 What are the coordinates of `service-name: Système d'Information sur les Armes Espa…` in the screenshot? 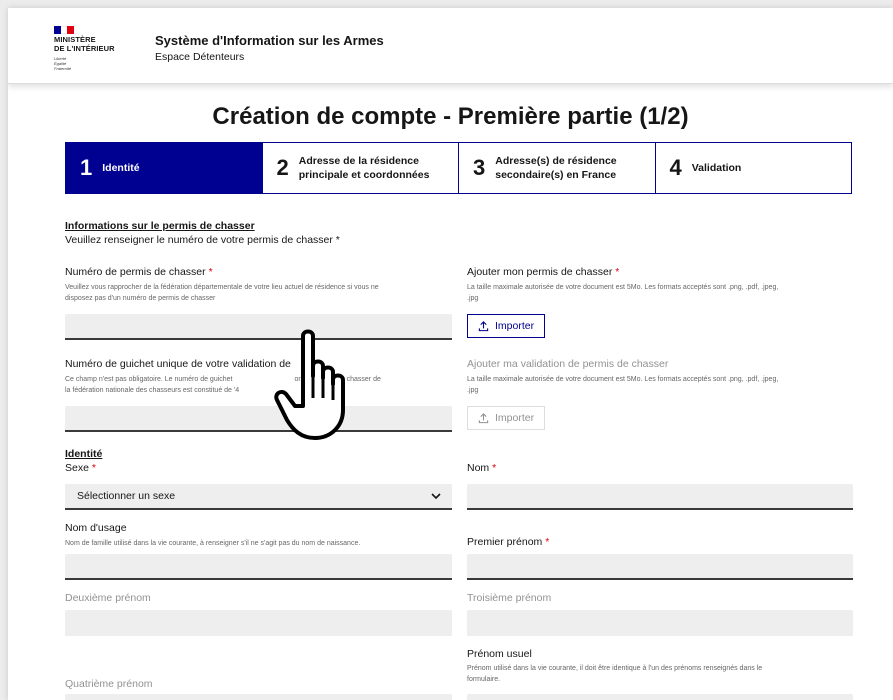 It's located at (269, 48).